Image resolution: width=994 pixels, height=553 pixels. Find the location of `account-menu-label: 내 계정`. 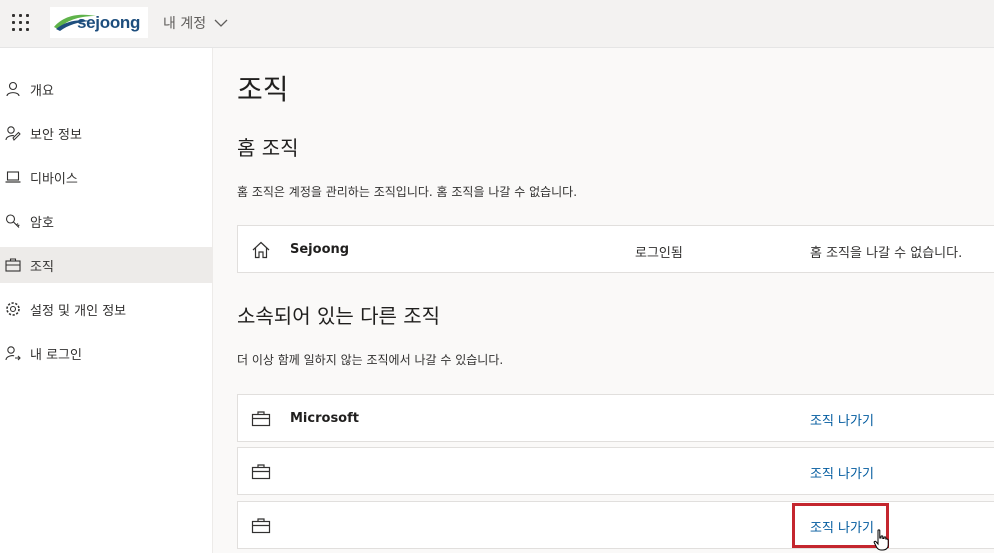

account-menu-label: 내 계정 is located at coordinates (185, 24).